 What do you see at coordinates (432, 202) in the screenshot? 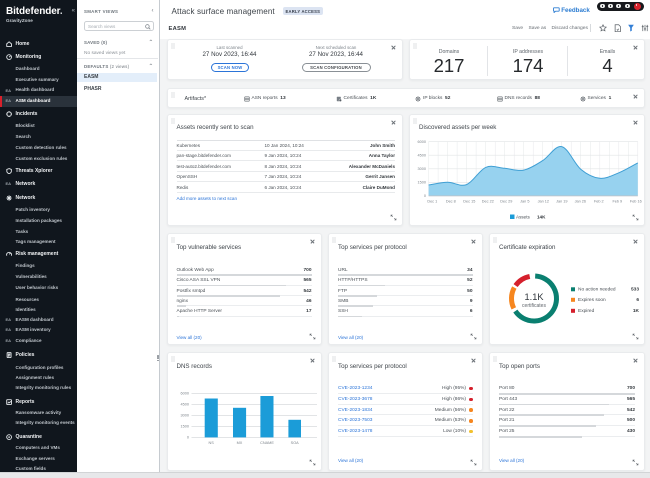
I see `svg-text: Dec 1` at bounding box center [432, 202].